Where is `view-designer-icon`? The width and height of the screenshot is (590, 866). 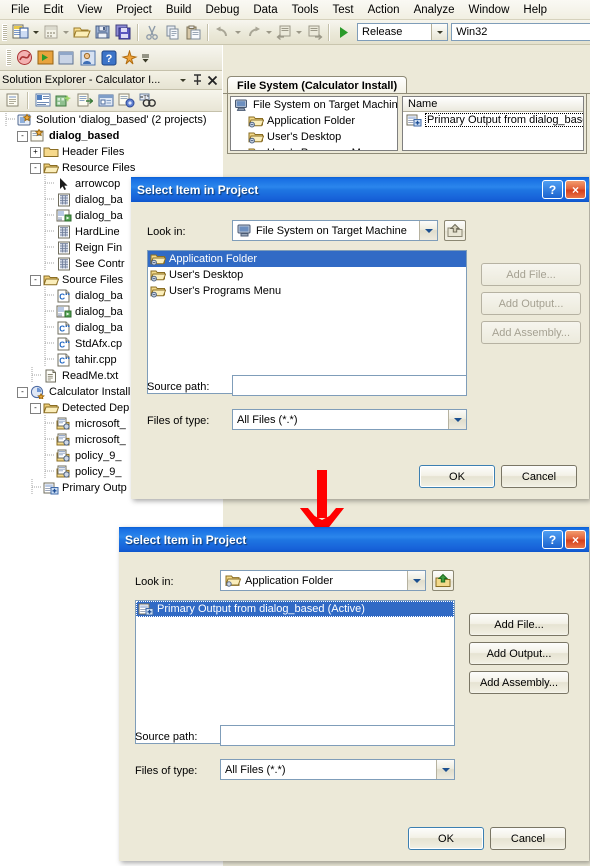
view-designer-icon is located at coordinates (105, 100).